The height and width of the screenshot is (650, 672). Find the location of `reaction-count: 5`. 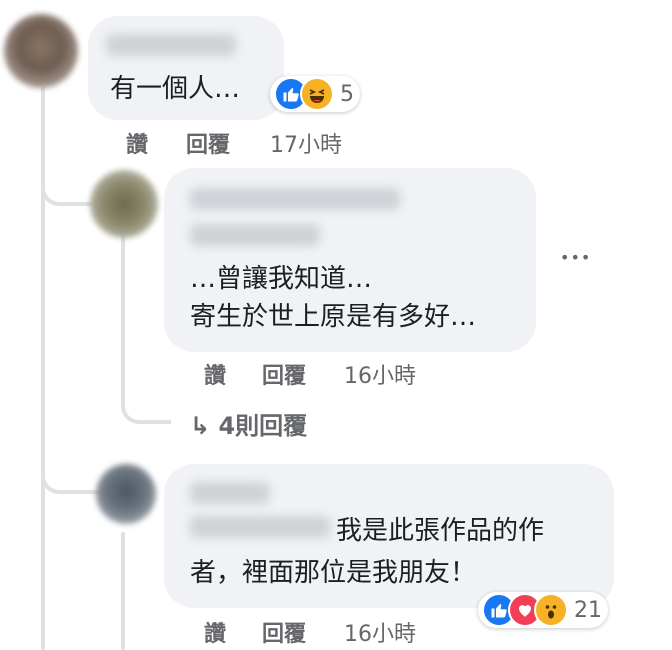

reaction-count: 5 is located at coordinates (347, 94).